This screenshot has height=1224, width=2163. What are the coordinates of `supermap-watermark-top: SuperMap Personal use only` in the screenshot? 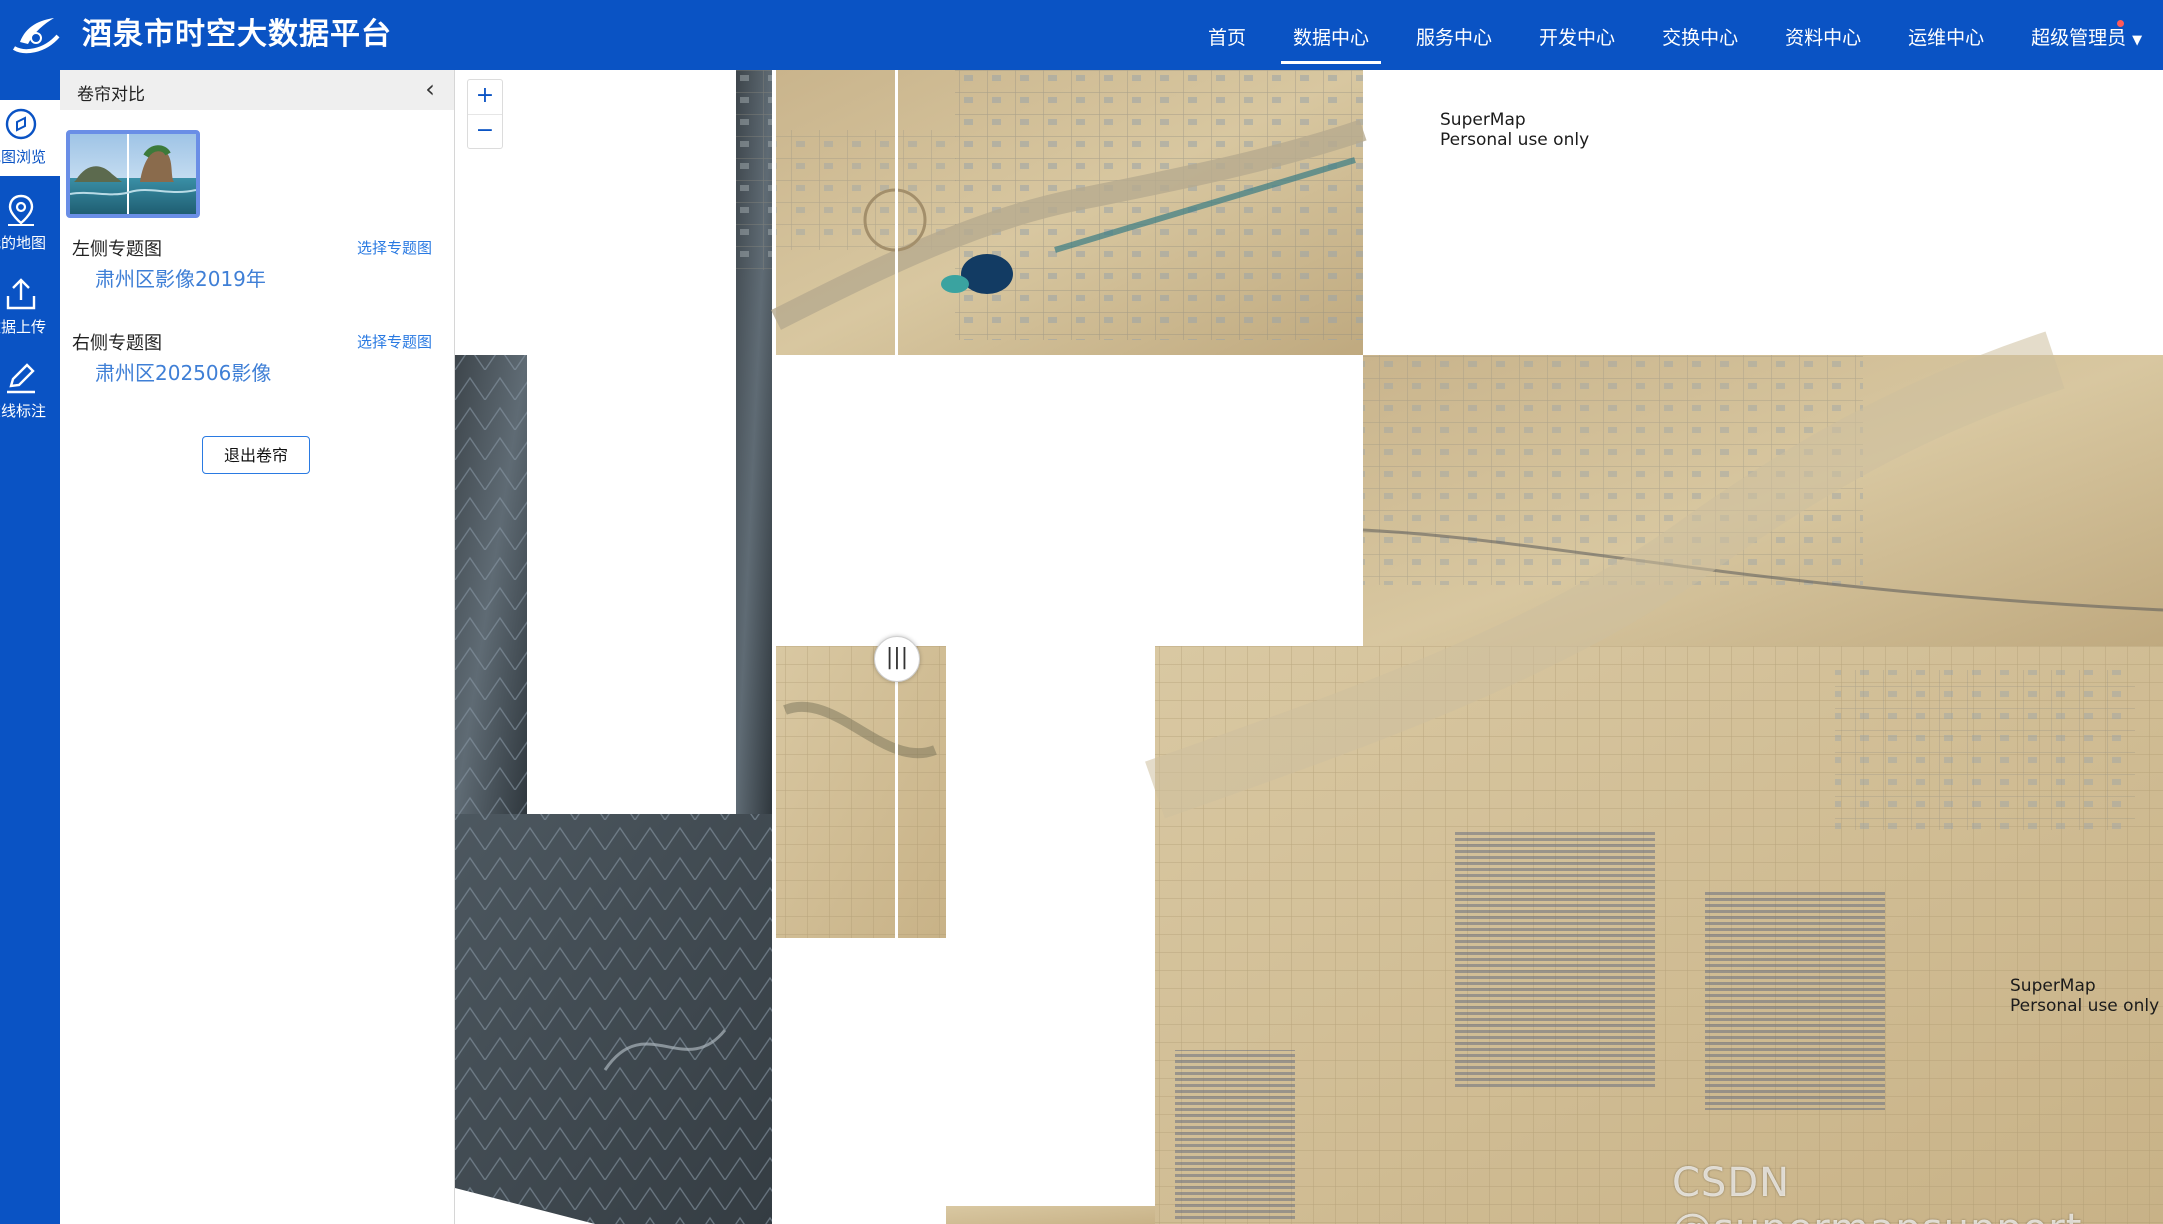 It's located at (1514, 130).